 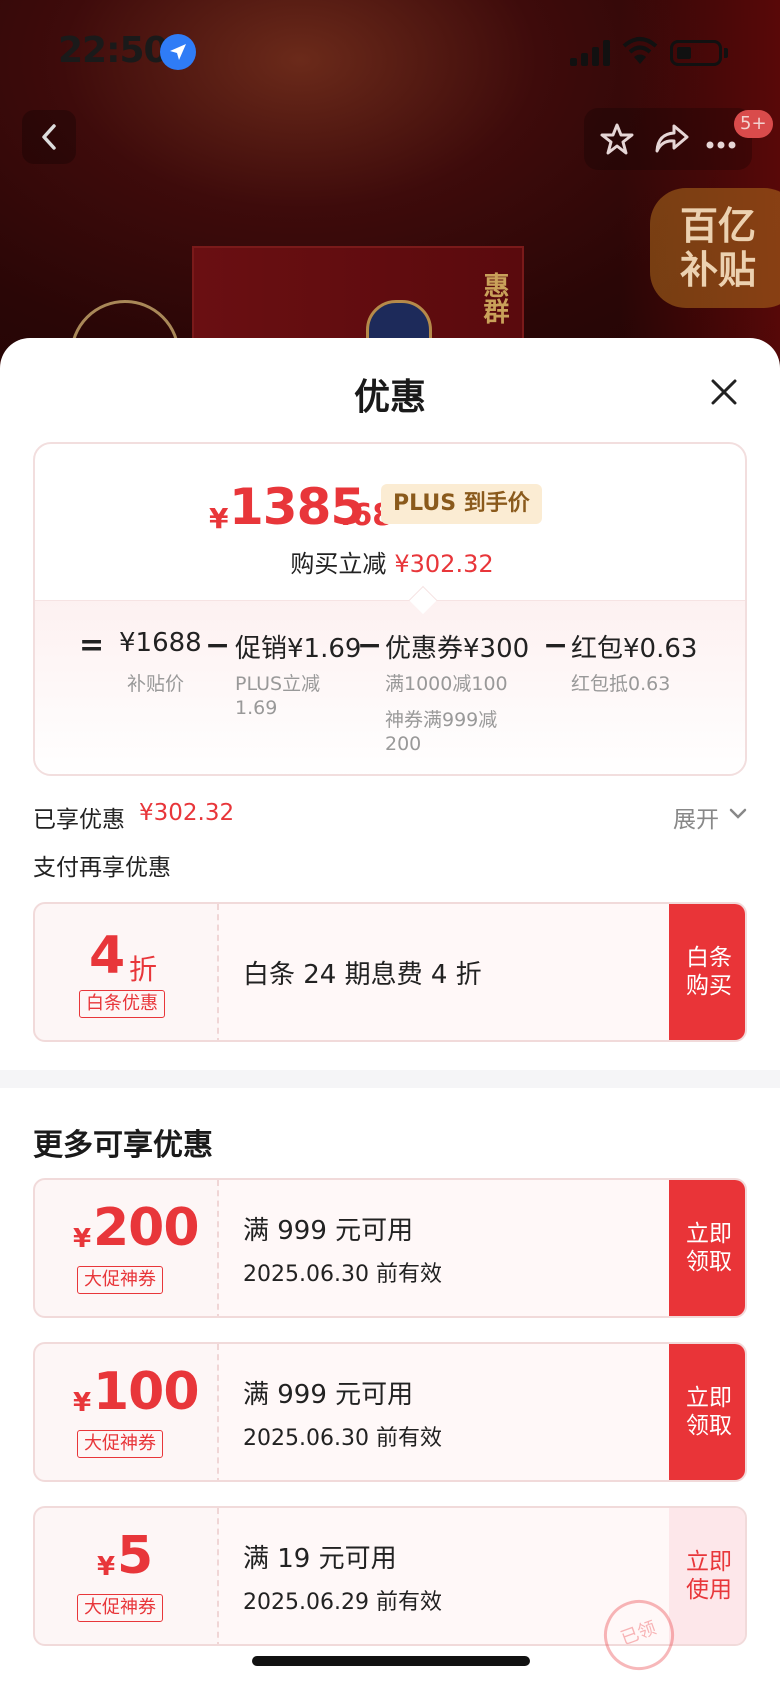 I want to click on enjoyed-discount-amount: ¥302.32, so click(x=187, y=813).